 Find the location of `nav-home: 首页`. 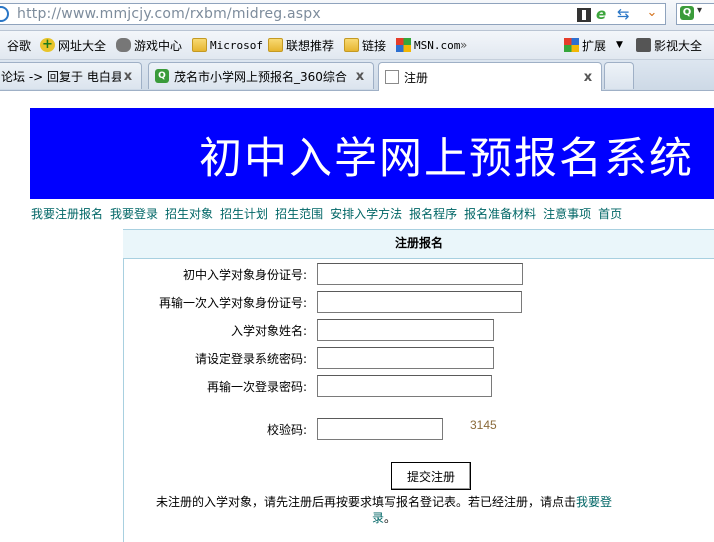

nav-home: 首页 is located at coordinates (610, 214).